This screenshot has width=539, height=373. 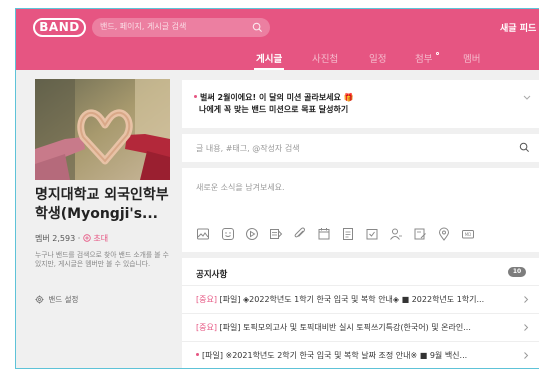 I want to click on new-dot-badge, so click(x=437, y=53).